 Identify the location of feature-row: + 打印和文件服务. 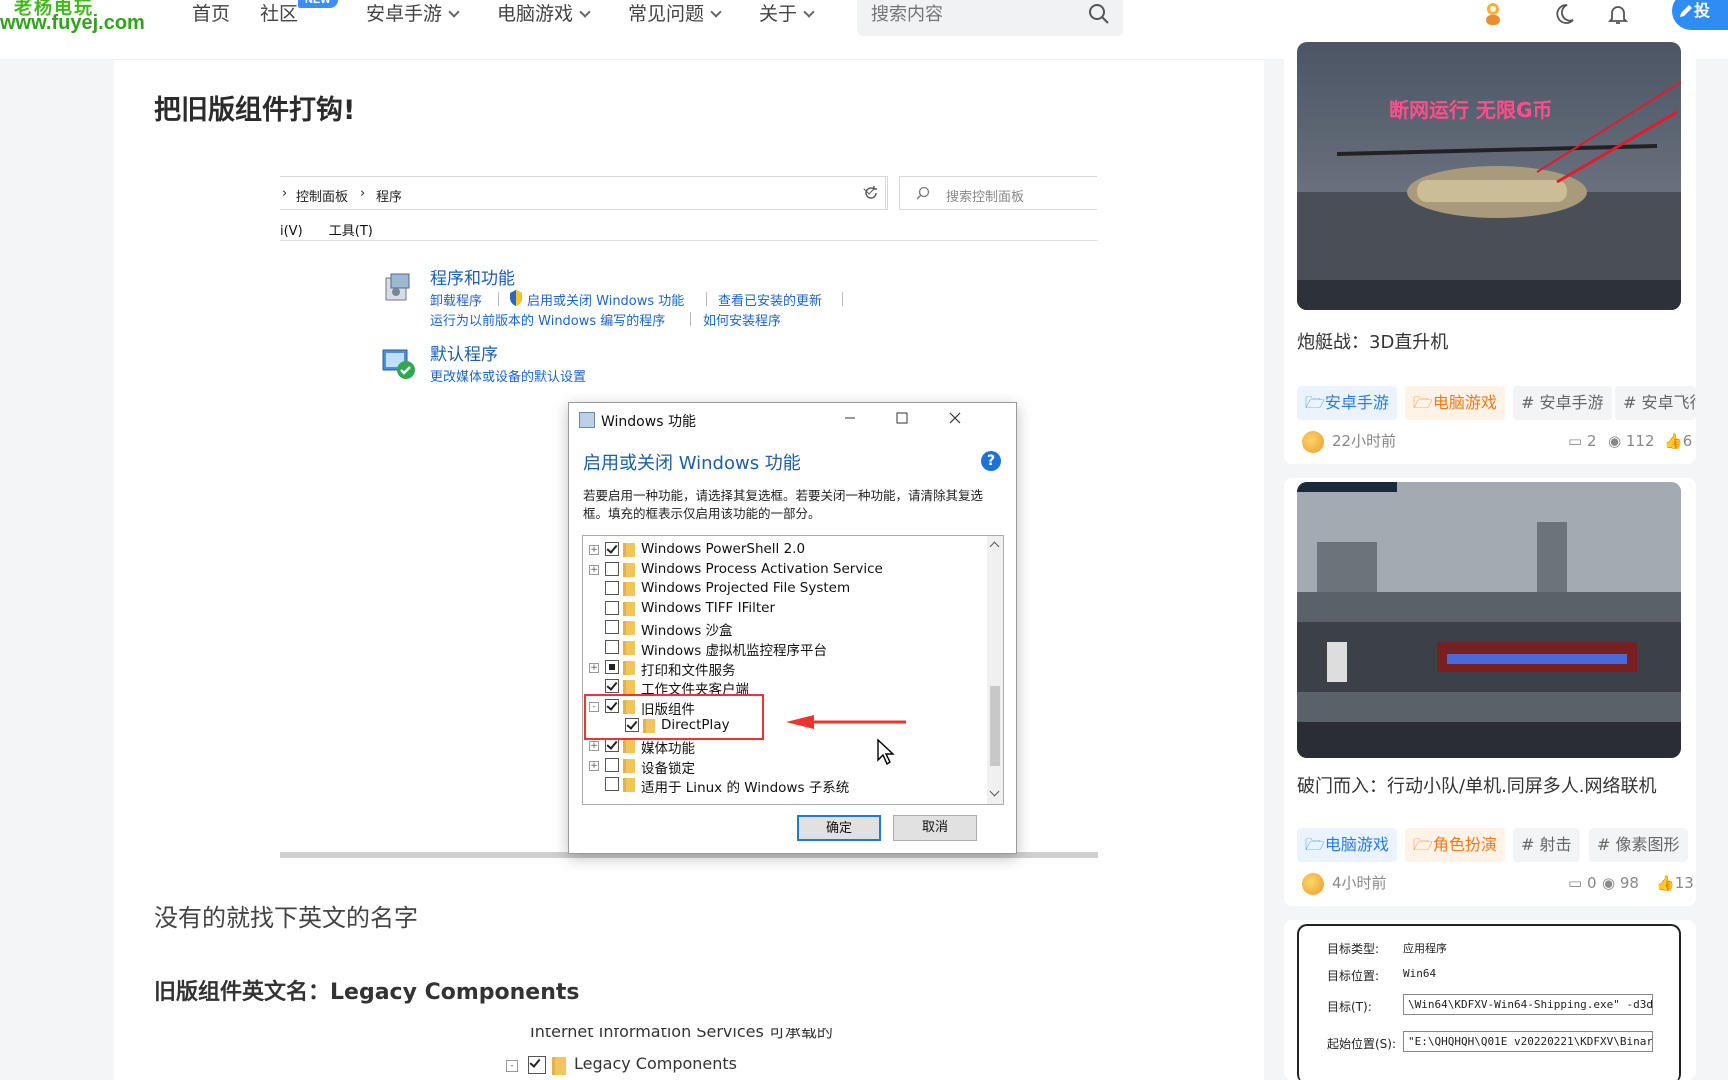
(783, 668).